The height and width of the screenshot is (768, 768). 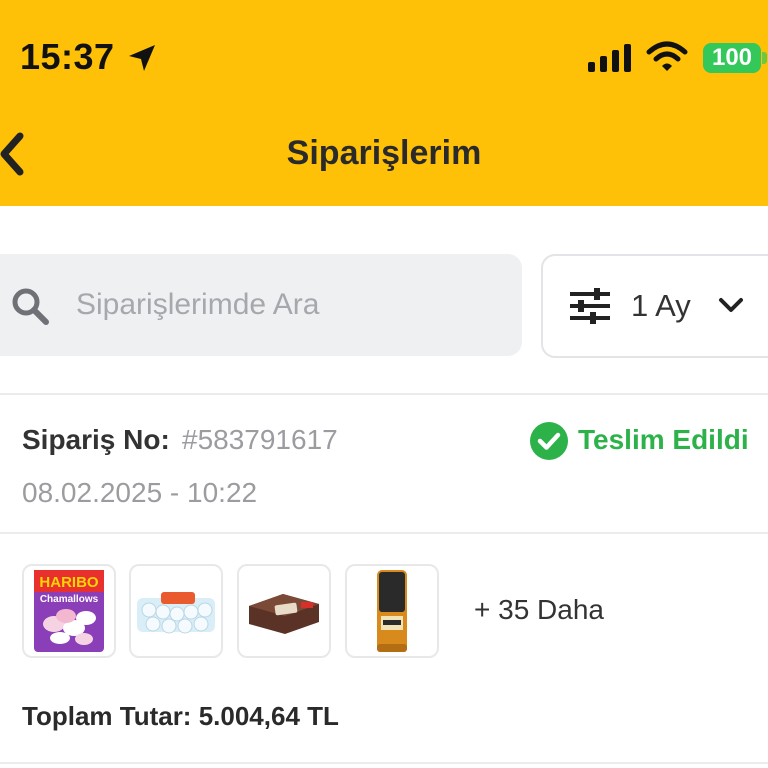 What do you see at coordinates (661, 305) in the screenshot?
I see `filter-selected-value: 1 Ay` at bounding box center [661, 305].